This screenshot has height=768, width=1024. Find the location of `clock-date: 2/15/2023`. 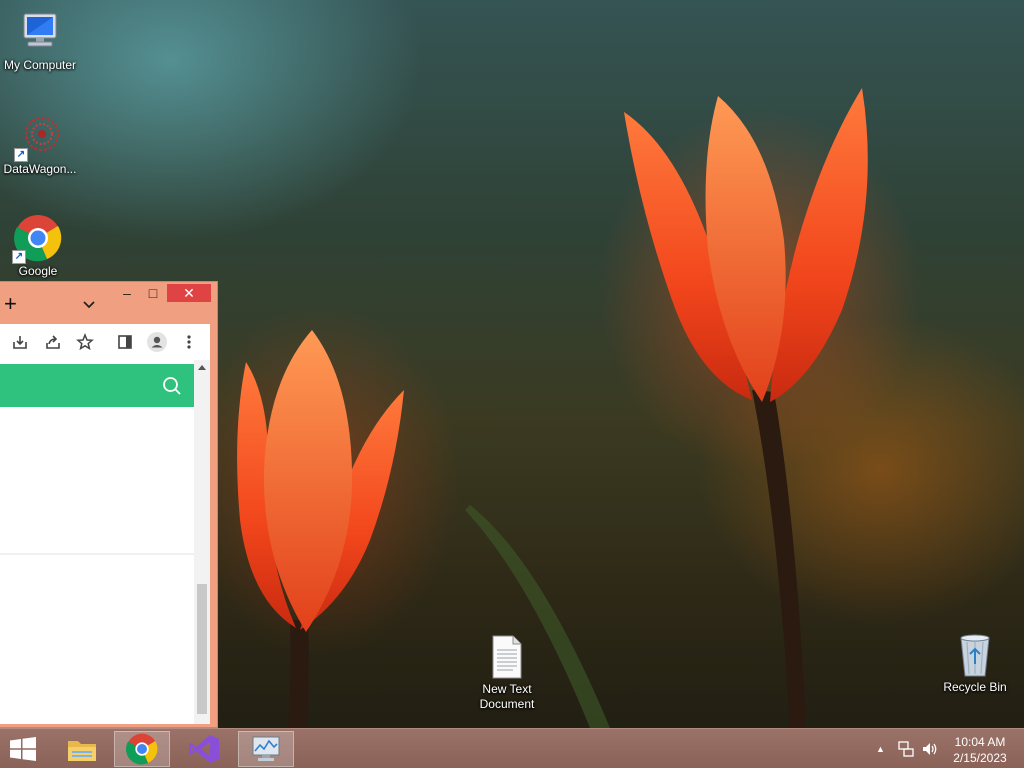

clock-date: 2/15/2023 is located at coordinates (980, 758).